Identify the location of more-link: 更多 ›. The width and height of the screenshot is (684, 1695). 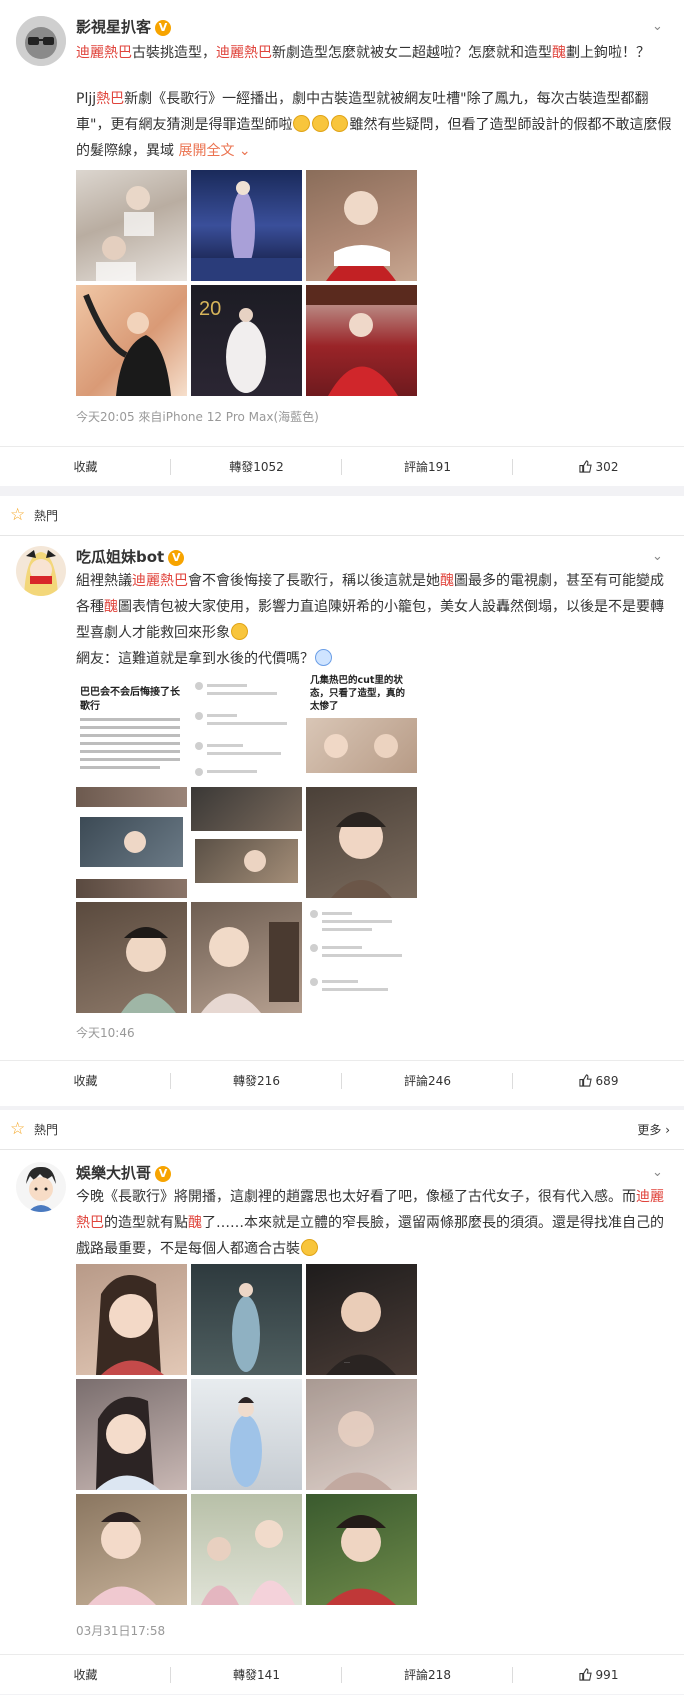
(653, 1129).